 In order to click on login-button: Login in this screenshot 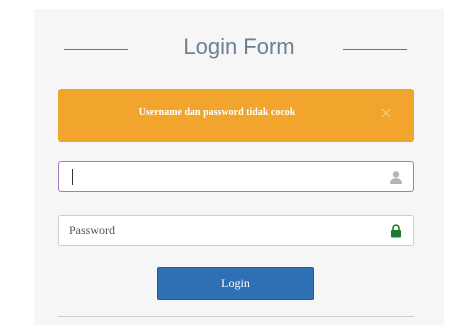, I will do `click(235, 283)`.